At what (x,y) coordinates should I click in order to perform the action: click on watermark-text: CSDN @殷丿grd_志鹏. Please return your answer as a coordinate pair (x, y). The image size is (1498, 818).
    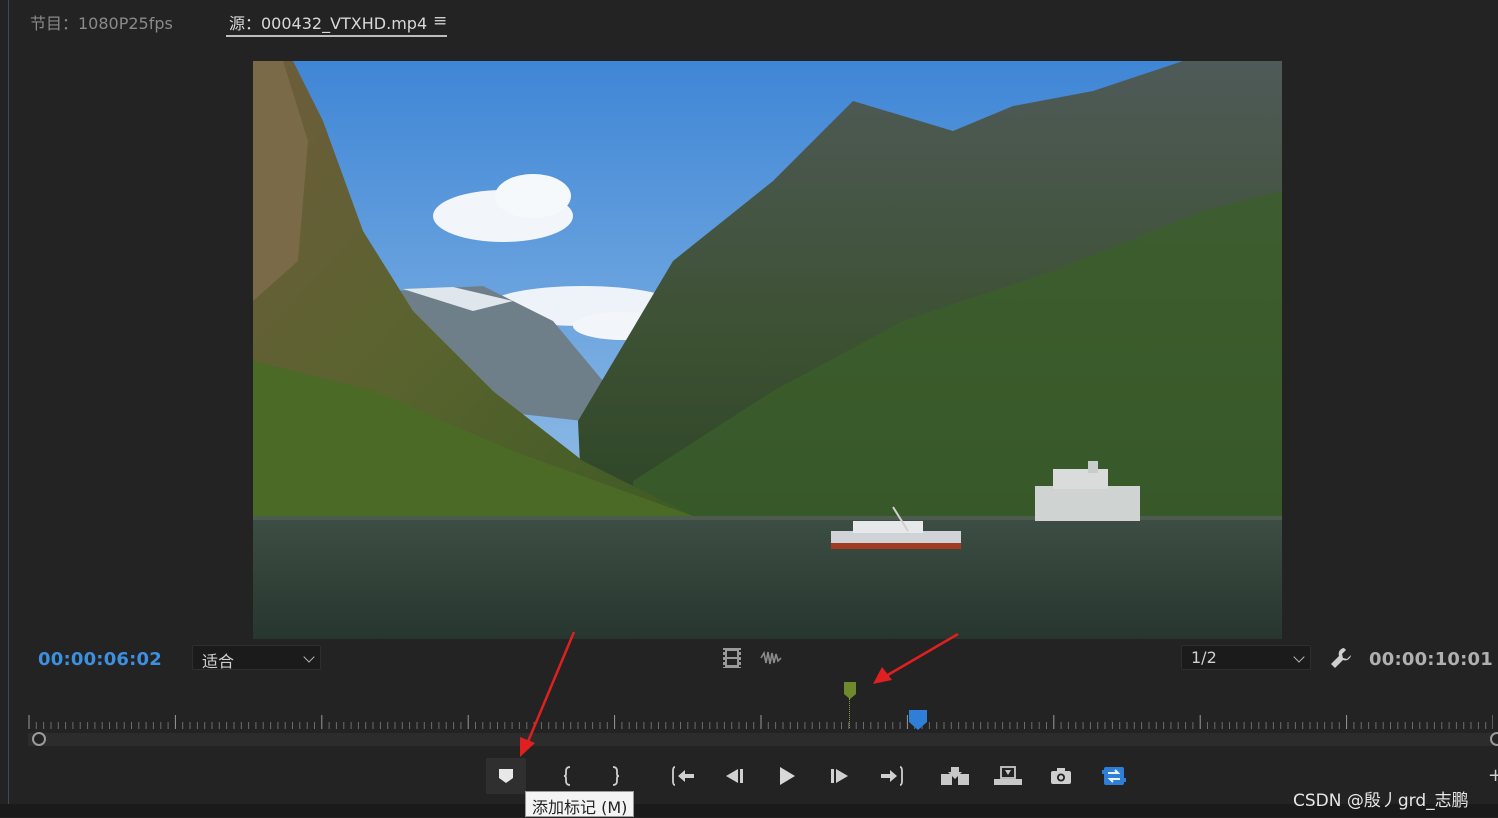
    Looking at the image, I should click on (1381, 801).